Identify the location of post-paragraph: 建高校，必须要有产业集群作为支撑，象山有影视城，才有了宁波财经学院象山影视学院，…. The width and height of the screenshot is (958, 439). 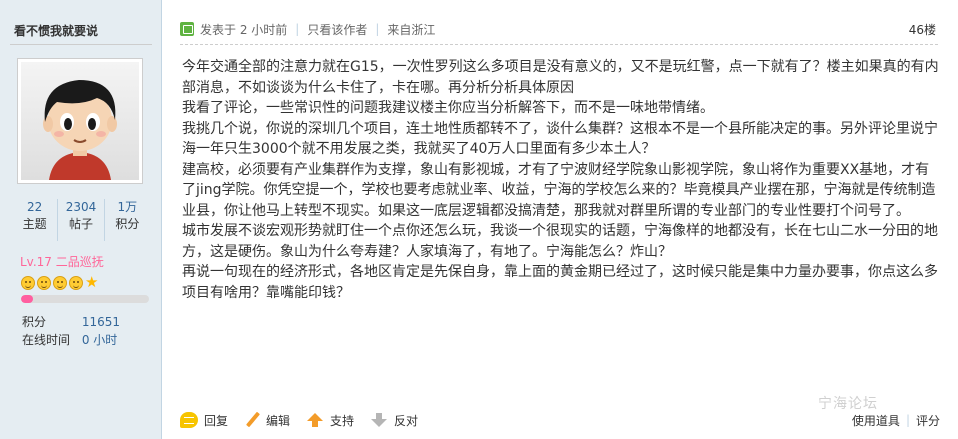
(559, 190).